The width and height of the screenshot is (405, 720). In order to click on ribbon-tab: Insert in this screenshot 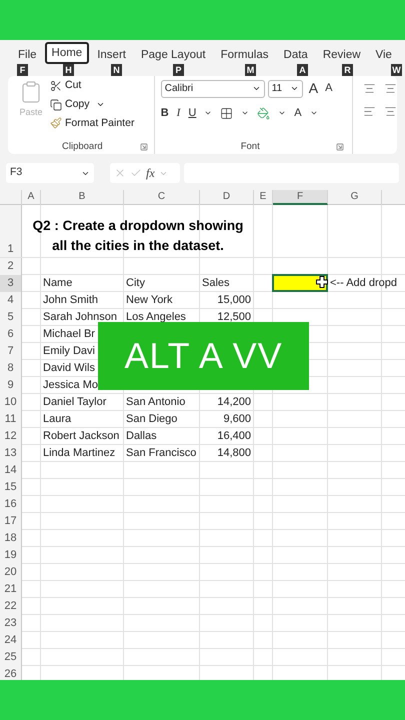, I will do `click(111, 55)`.